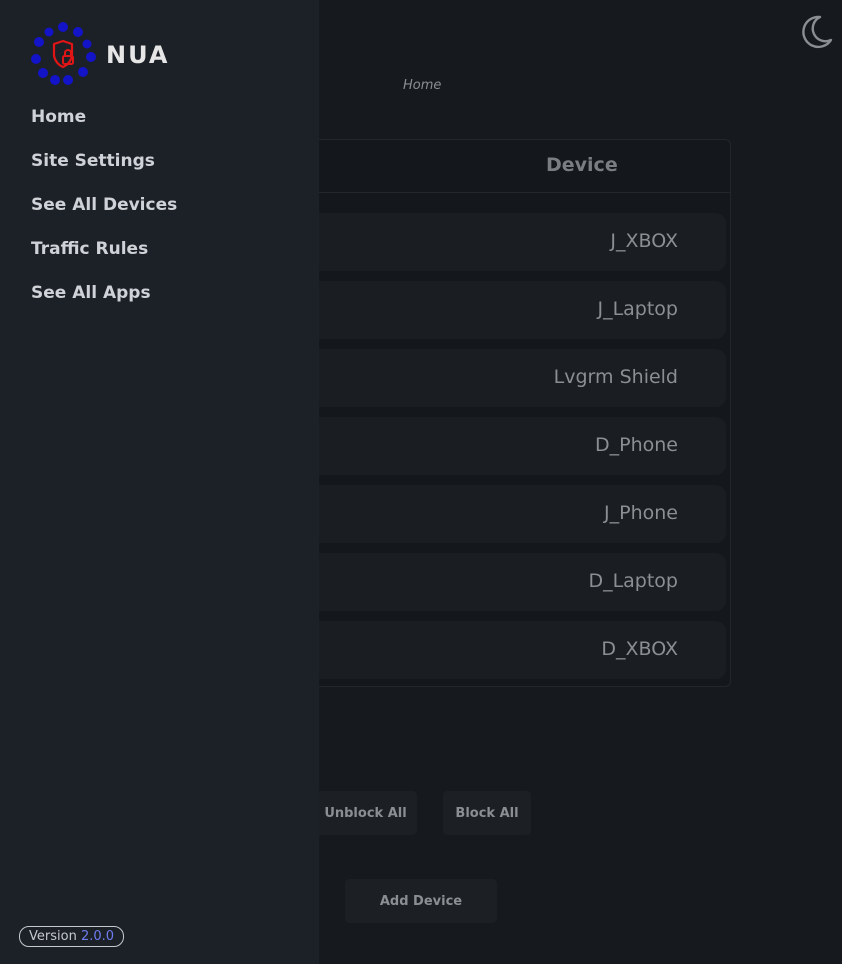 The height and width of the screenshot is (964, 842). Describe the element at coordinates (365, 813) in the screenshot. I see `unblock-all-button: Unblock All` at that location.